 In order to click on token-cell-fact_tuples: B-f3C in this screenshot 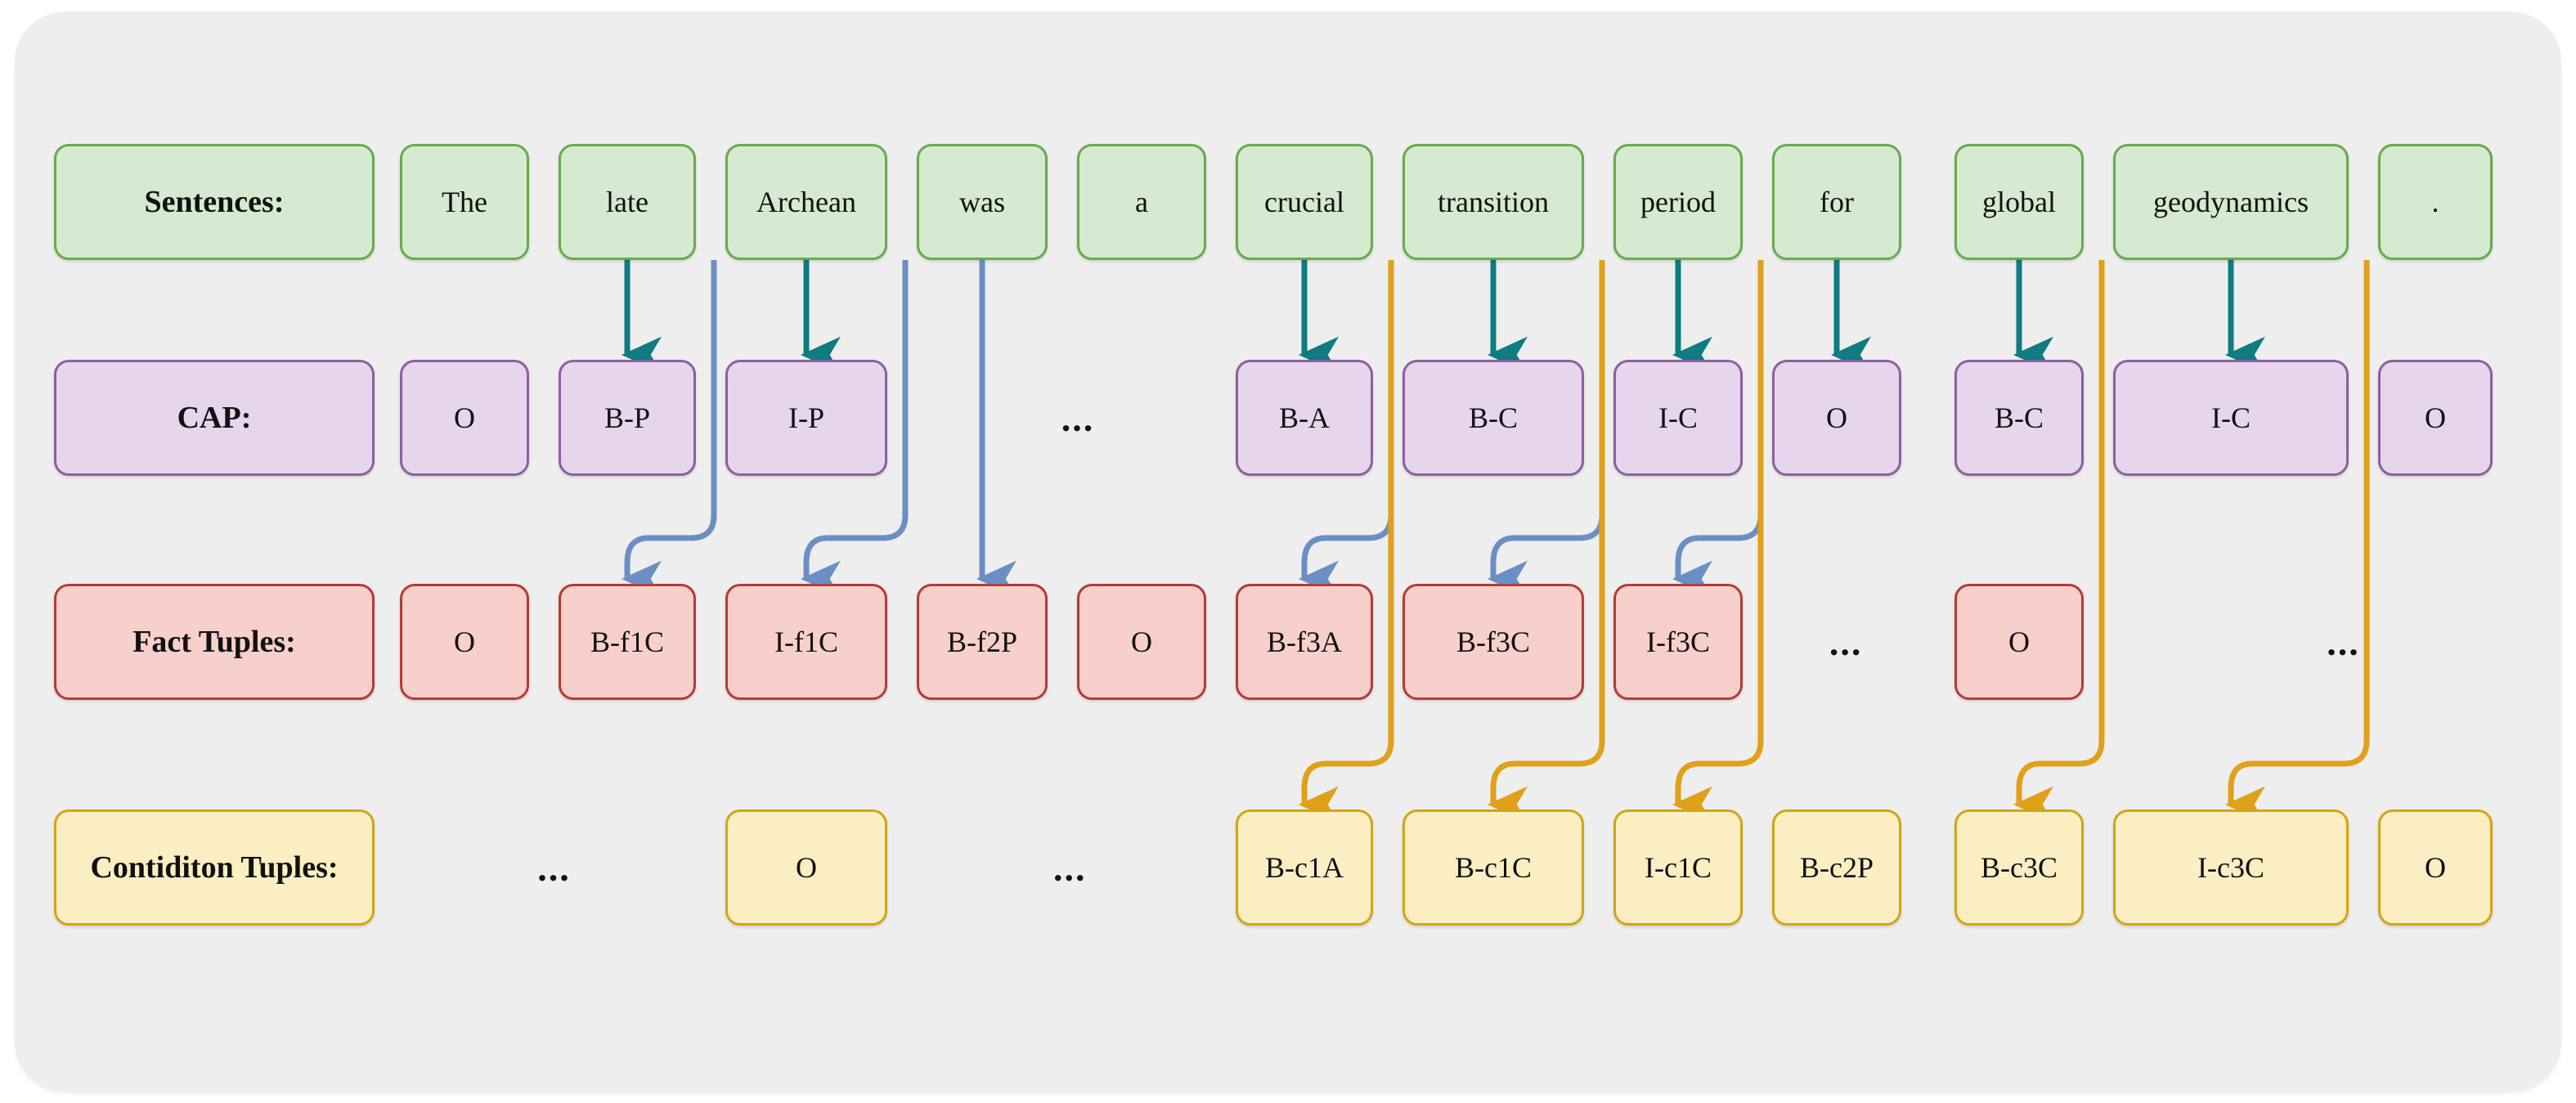, I will do `click(1493, 642)`.